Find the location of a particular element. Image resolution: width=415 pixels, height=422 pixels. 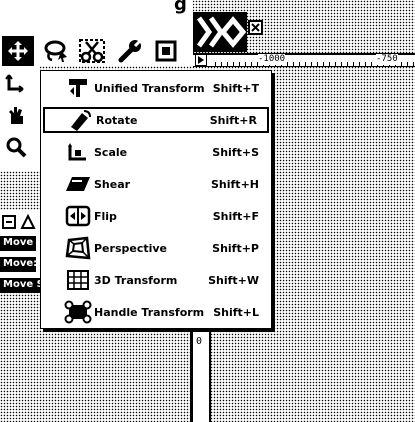

move-arrows-icon is located at coordinates (14, 83).